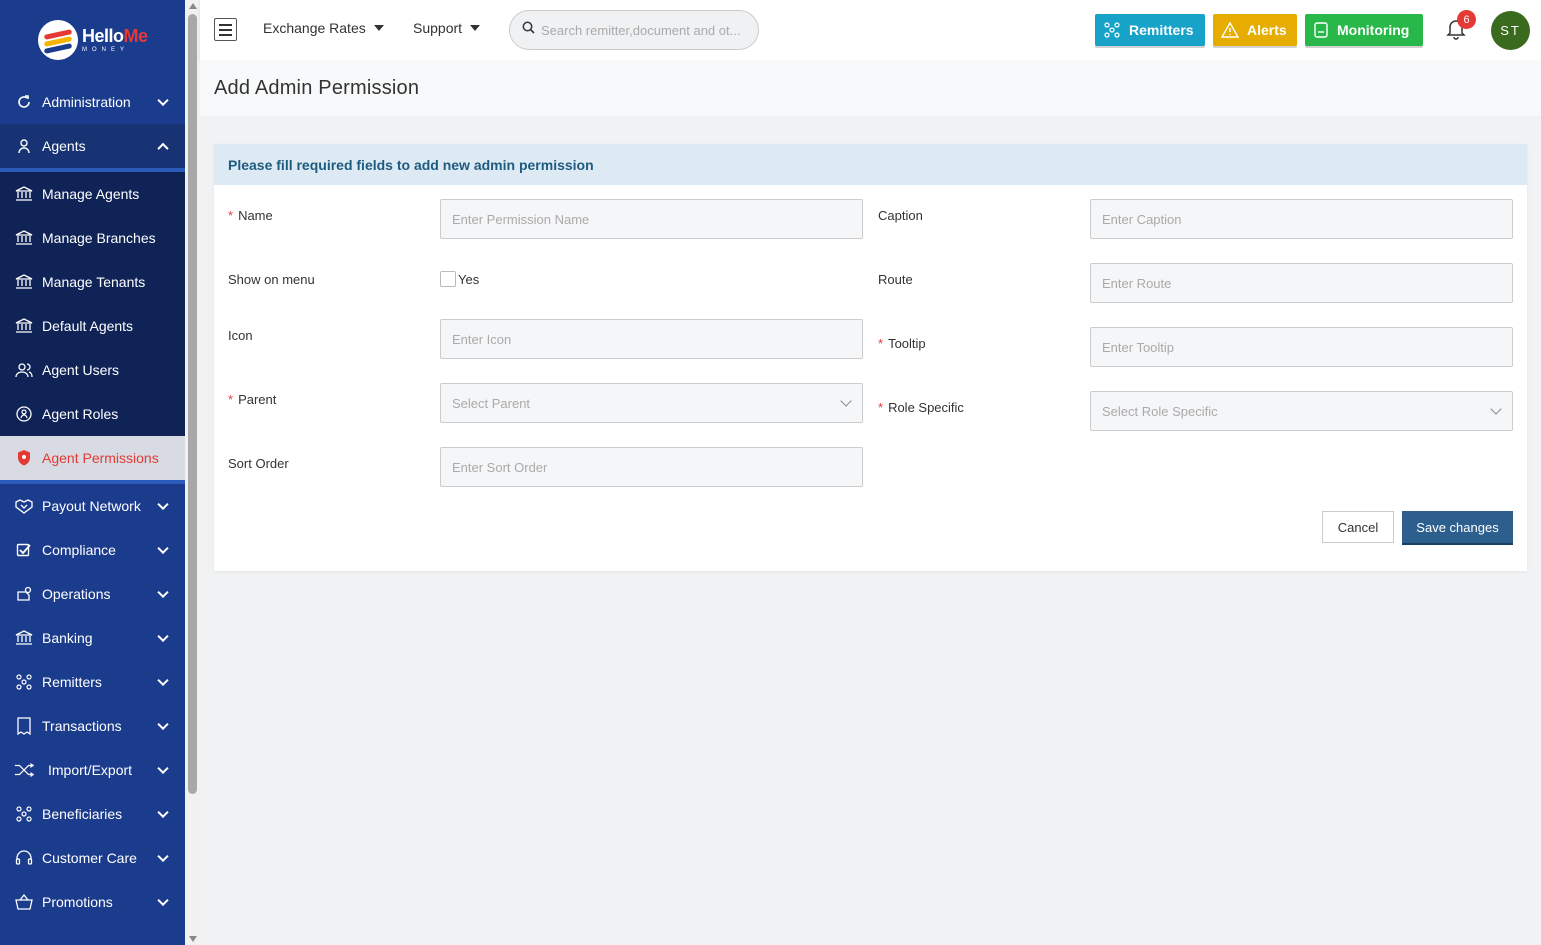 The height and width of the screenshot is (945, 1541). I want to click on sidebar-item-agent-users: Agent Users, so click(92, 370).